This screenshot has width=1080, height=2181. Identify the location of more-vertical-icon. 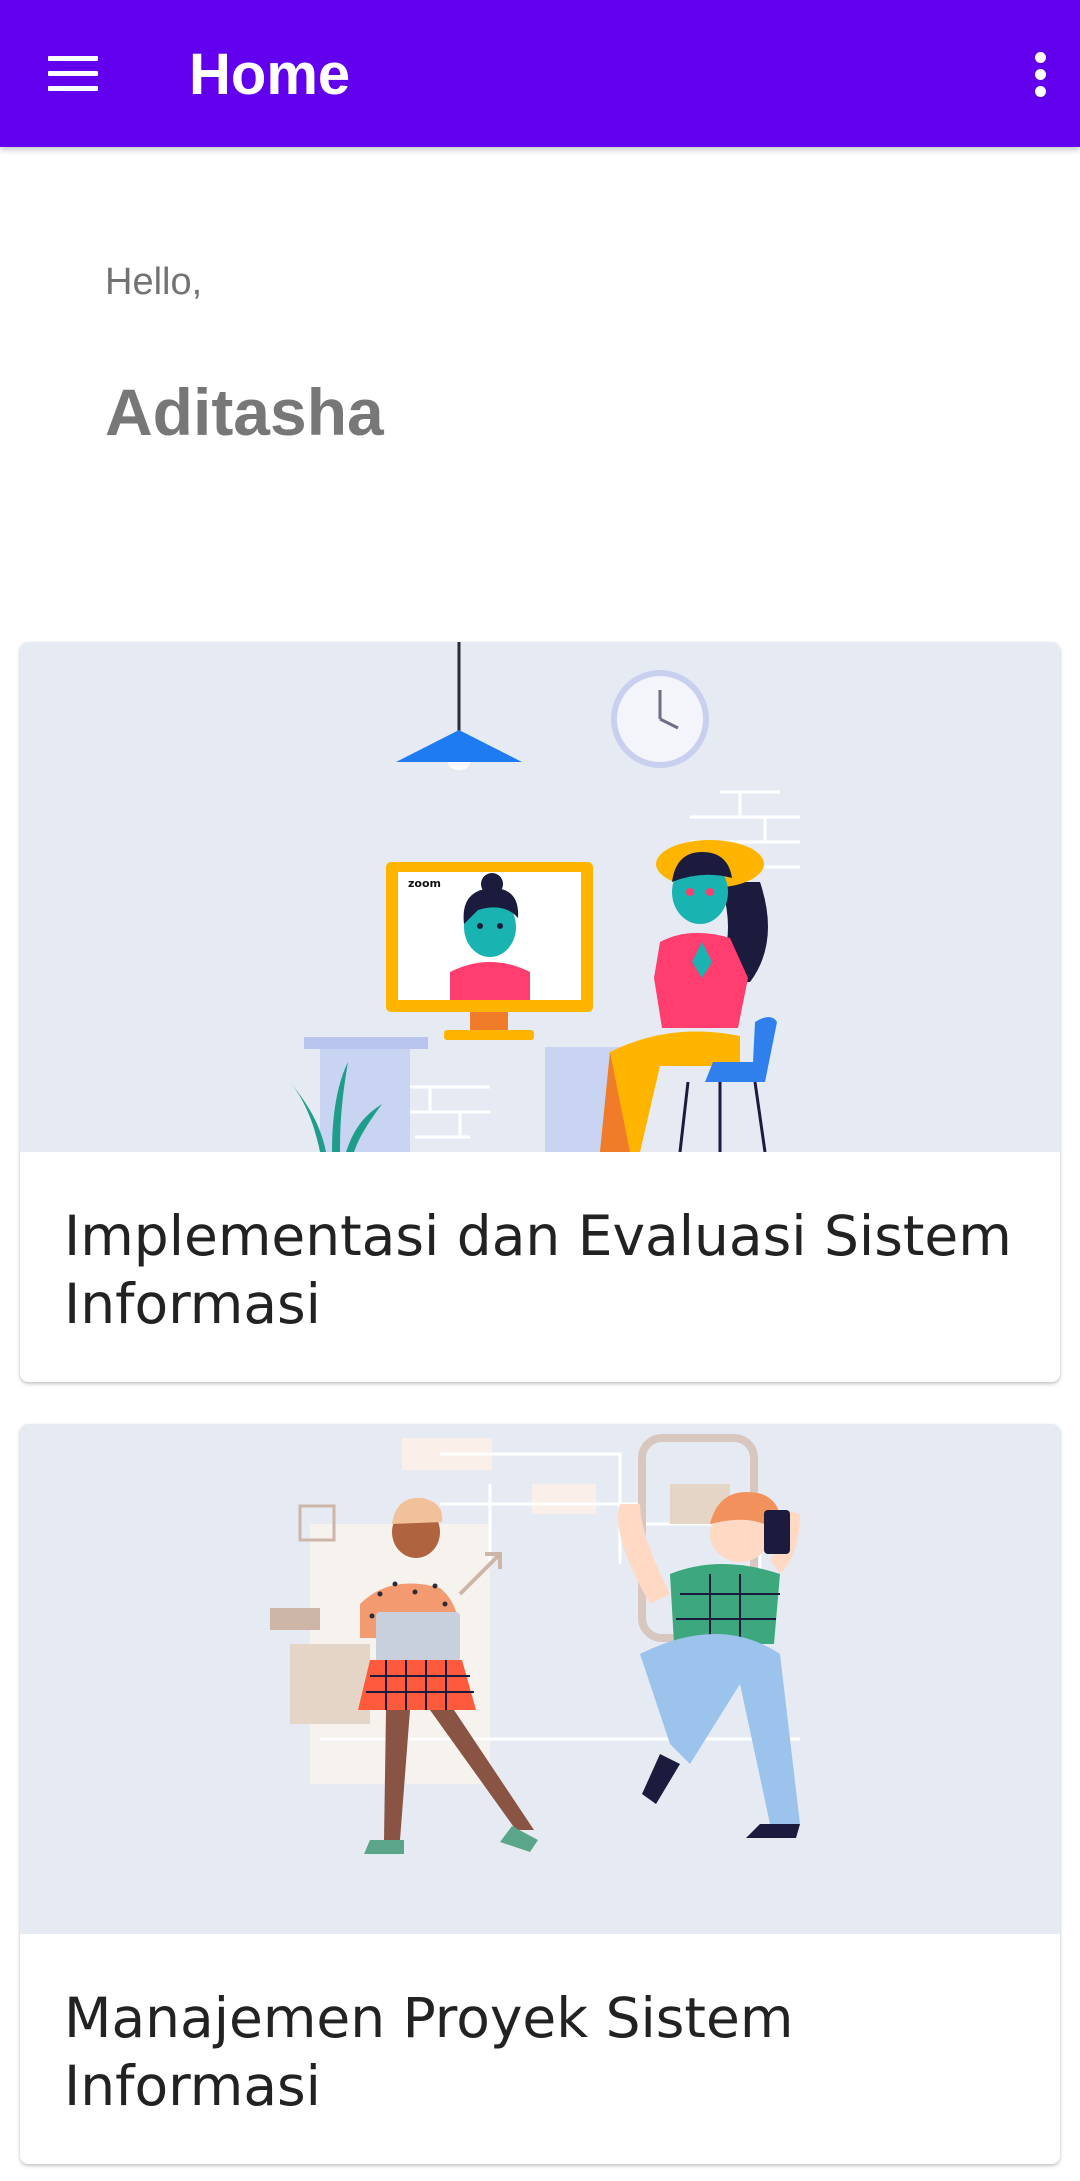
(1040, 74).